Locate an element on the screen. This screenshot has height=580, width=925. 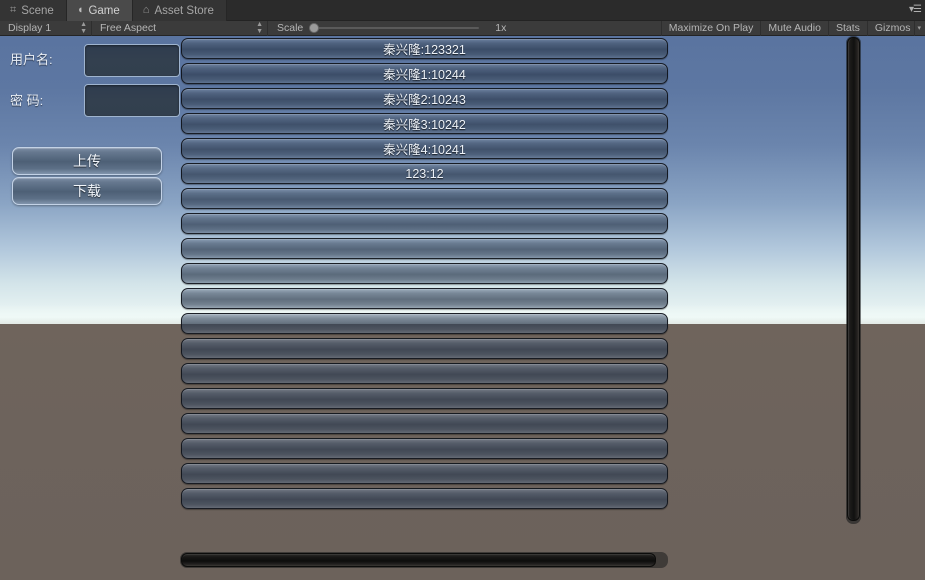
vertical-scrollbar-thumb is located at coordinates (853, 279).